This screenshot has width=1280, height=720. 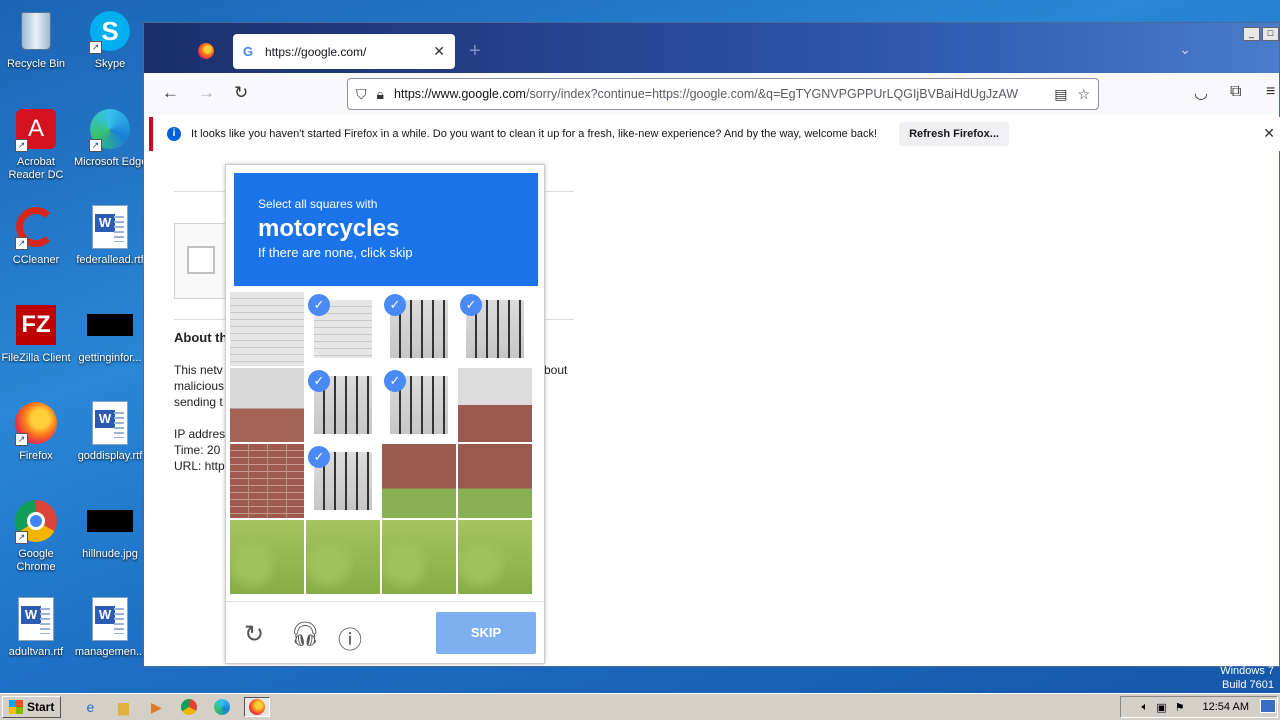 What do you see at coordinates (344, 51) in the screenshot?
I see `tab-google: G https://google.com/ ✕` at bounding box center [344, 51].